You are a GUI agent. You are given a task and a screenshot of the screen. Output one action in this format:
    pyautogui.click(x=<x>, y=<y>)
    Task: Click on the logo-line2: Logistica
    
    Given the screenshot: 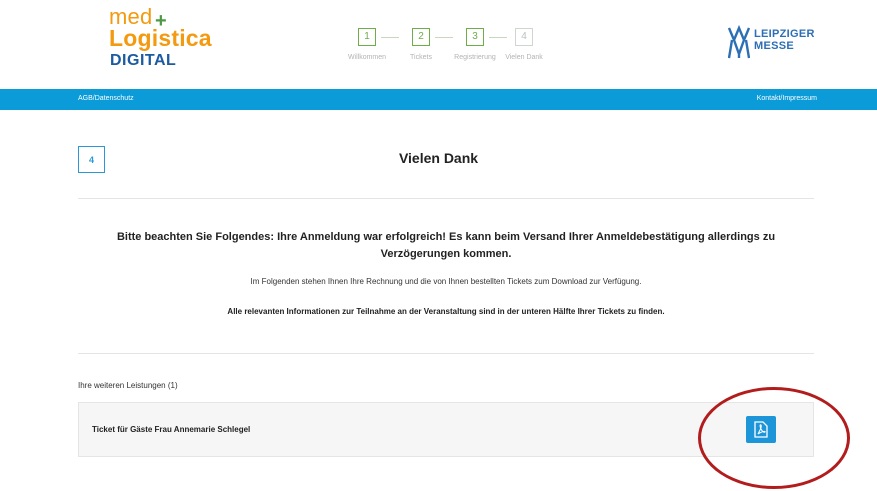 What is the action you would take?
    pyautogui.click(x=160, y=38)
    